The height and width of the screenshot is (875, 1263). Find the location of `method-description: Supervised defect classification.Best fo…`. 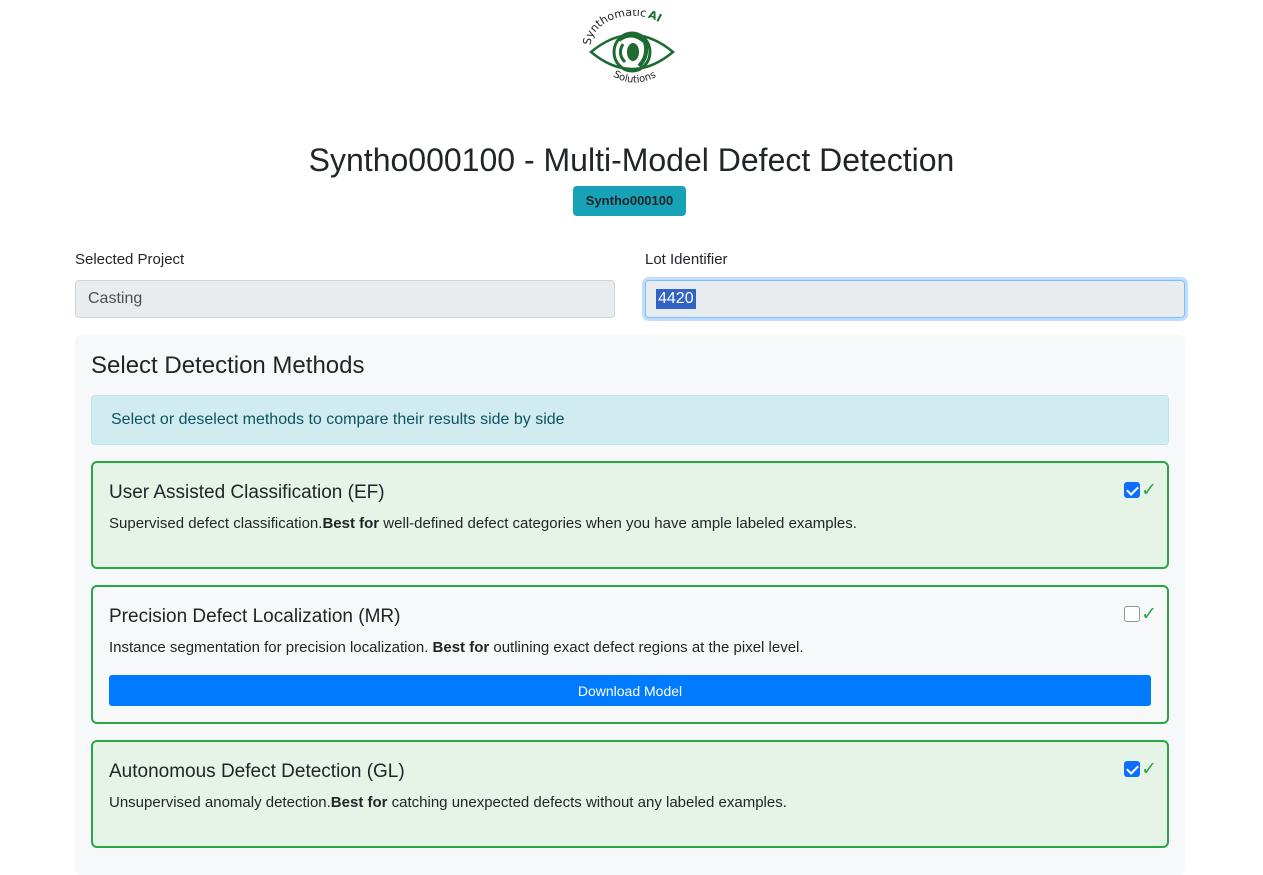

method-description: Supervised defect classification.Best fo… is located at coordinates (483, 523).